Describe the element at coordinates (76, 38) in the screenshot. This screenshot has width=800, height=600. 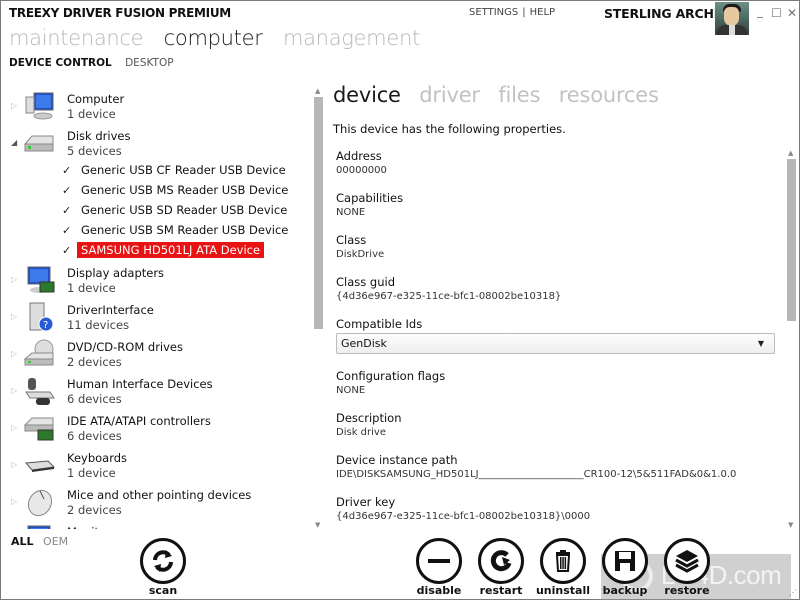
I see `nav-maintenance: maintenance` at that location.